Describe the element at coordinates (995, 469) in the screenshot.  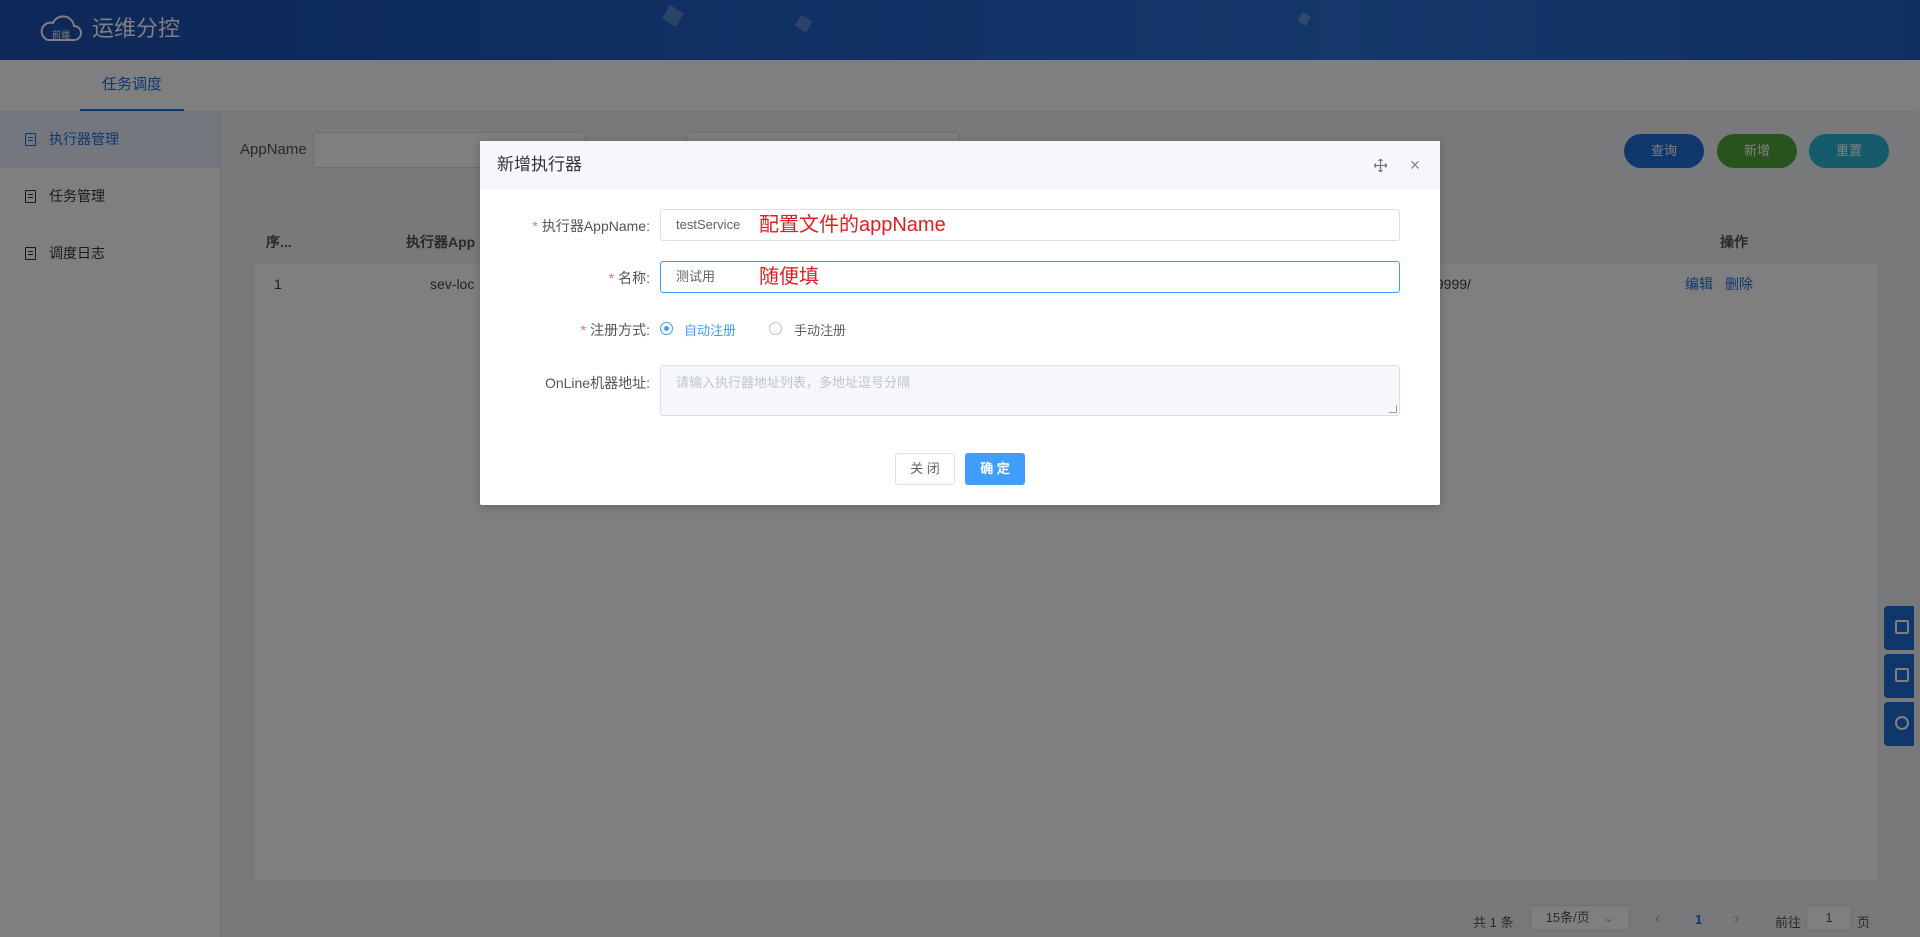
I see `confirm-button: 确 定` at that location.